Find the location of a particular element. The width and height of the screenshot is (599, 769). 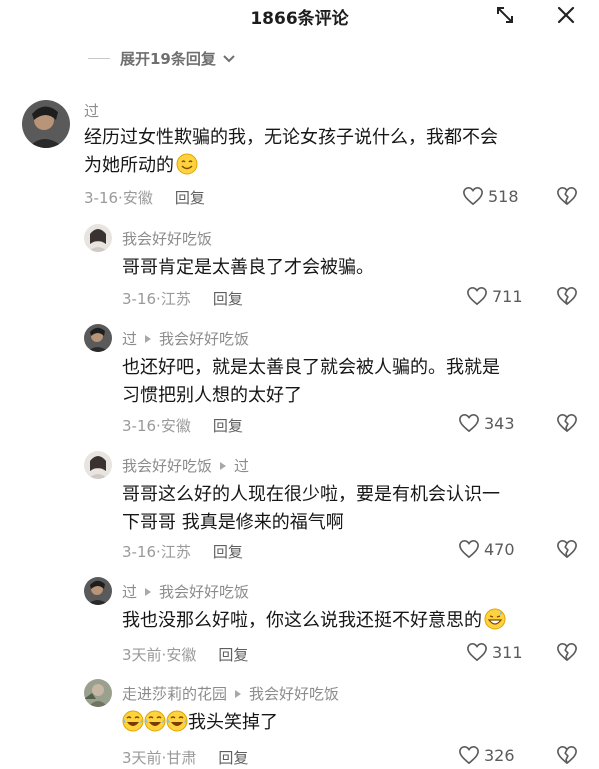

like-button: 470 is located at coordinates (486, 549).